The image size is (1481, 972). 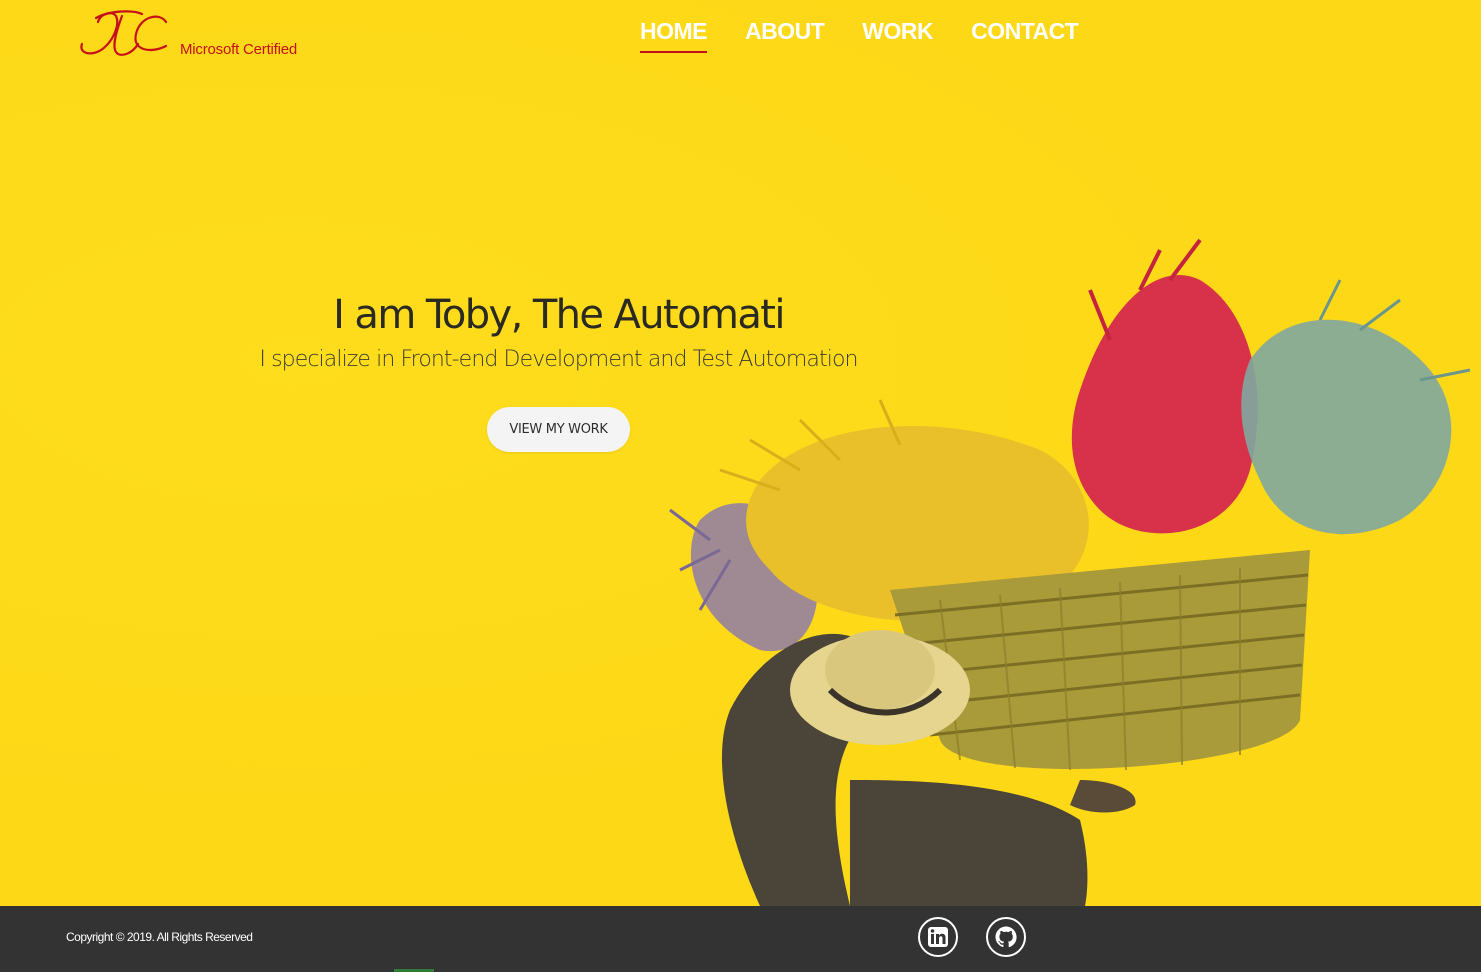 I want to click on nav-link-work: WORK, so click(x=897, y=34).